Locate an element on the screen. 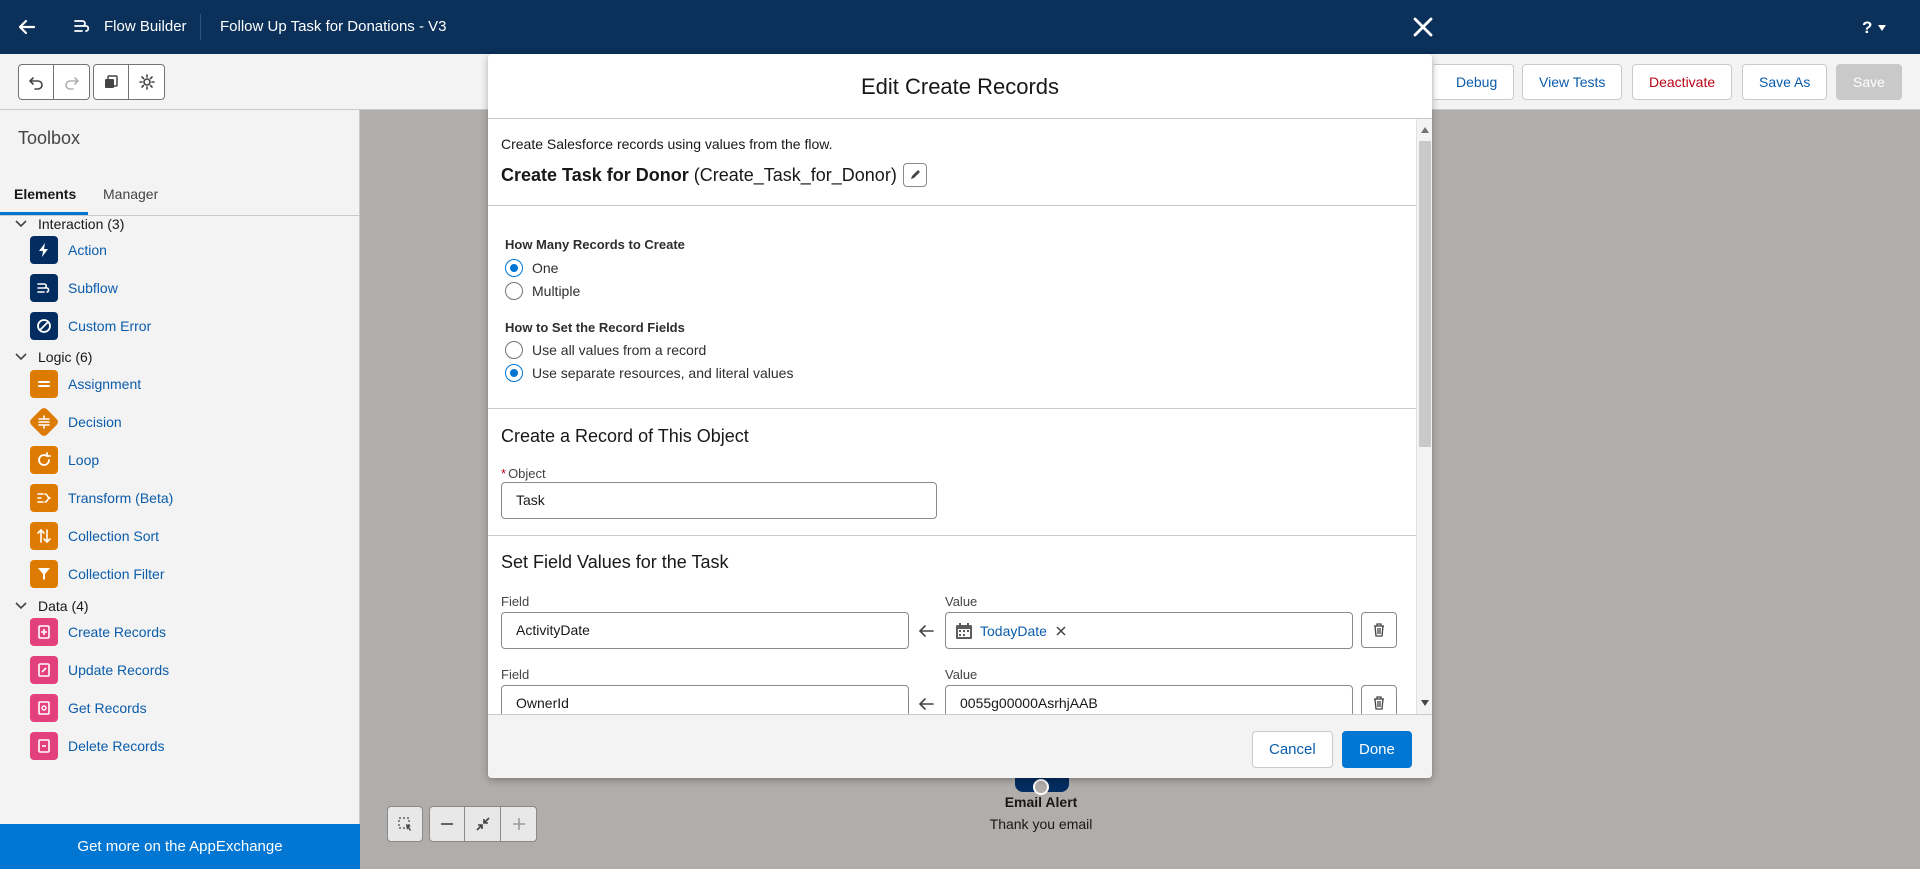 The height and width of the screenshot is (869, 1920). plus-icon is located at coordinates (518, 824).